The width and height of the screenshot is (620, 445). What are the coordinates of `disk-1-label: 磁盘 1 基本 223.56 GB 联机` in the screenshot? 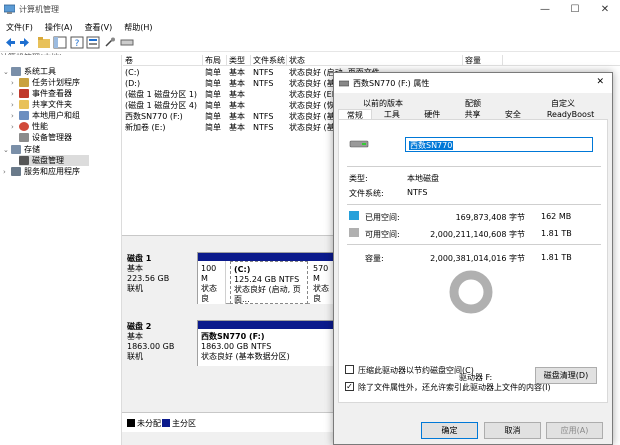 It's located at (161, 274).